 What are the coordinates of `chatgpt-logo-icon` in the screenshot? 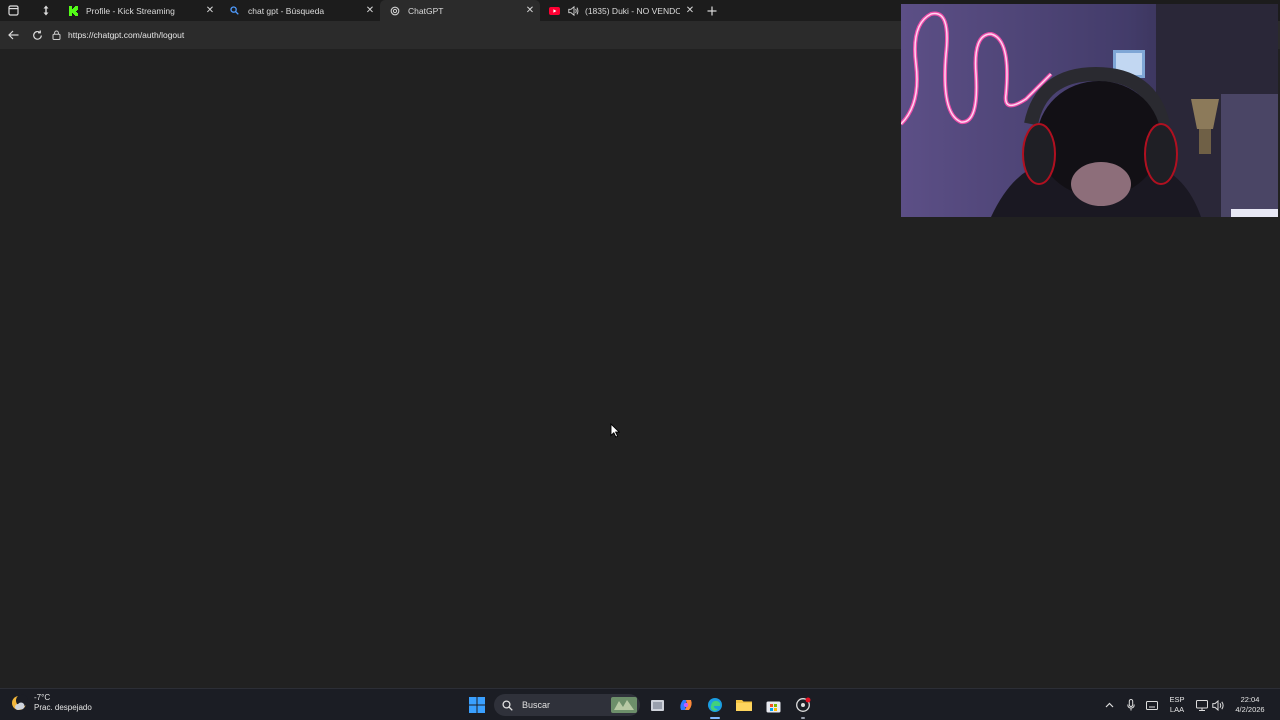 It's located at (394, 10).